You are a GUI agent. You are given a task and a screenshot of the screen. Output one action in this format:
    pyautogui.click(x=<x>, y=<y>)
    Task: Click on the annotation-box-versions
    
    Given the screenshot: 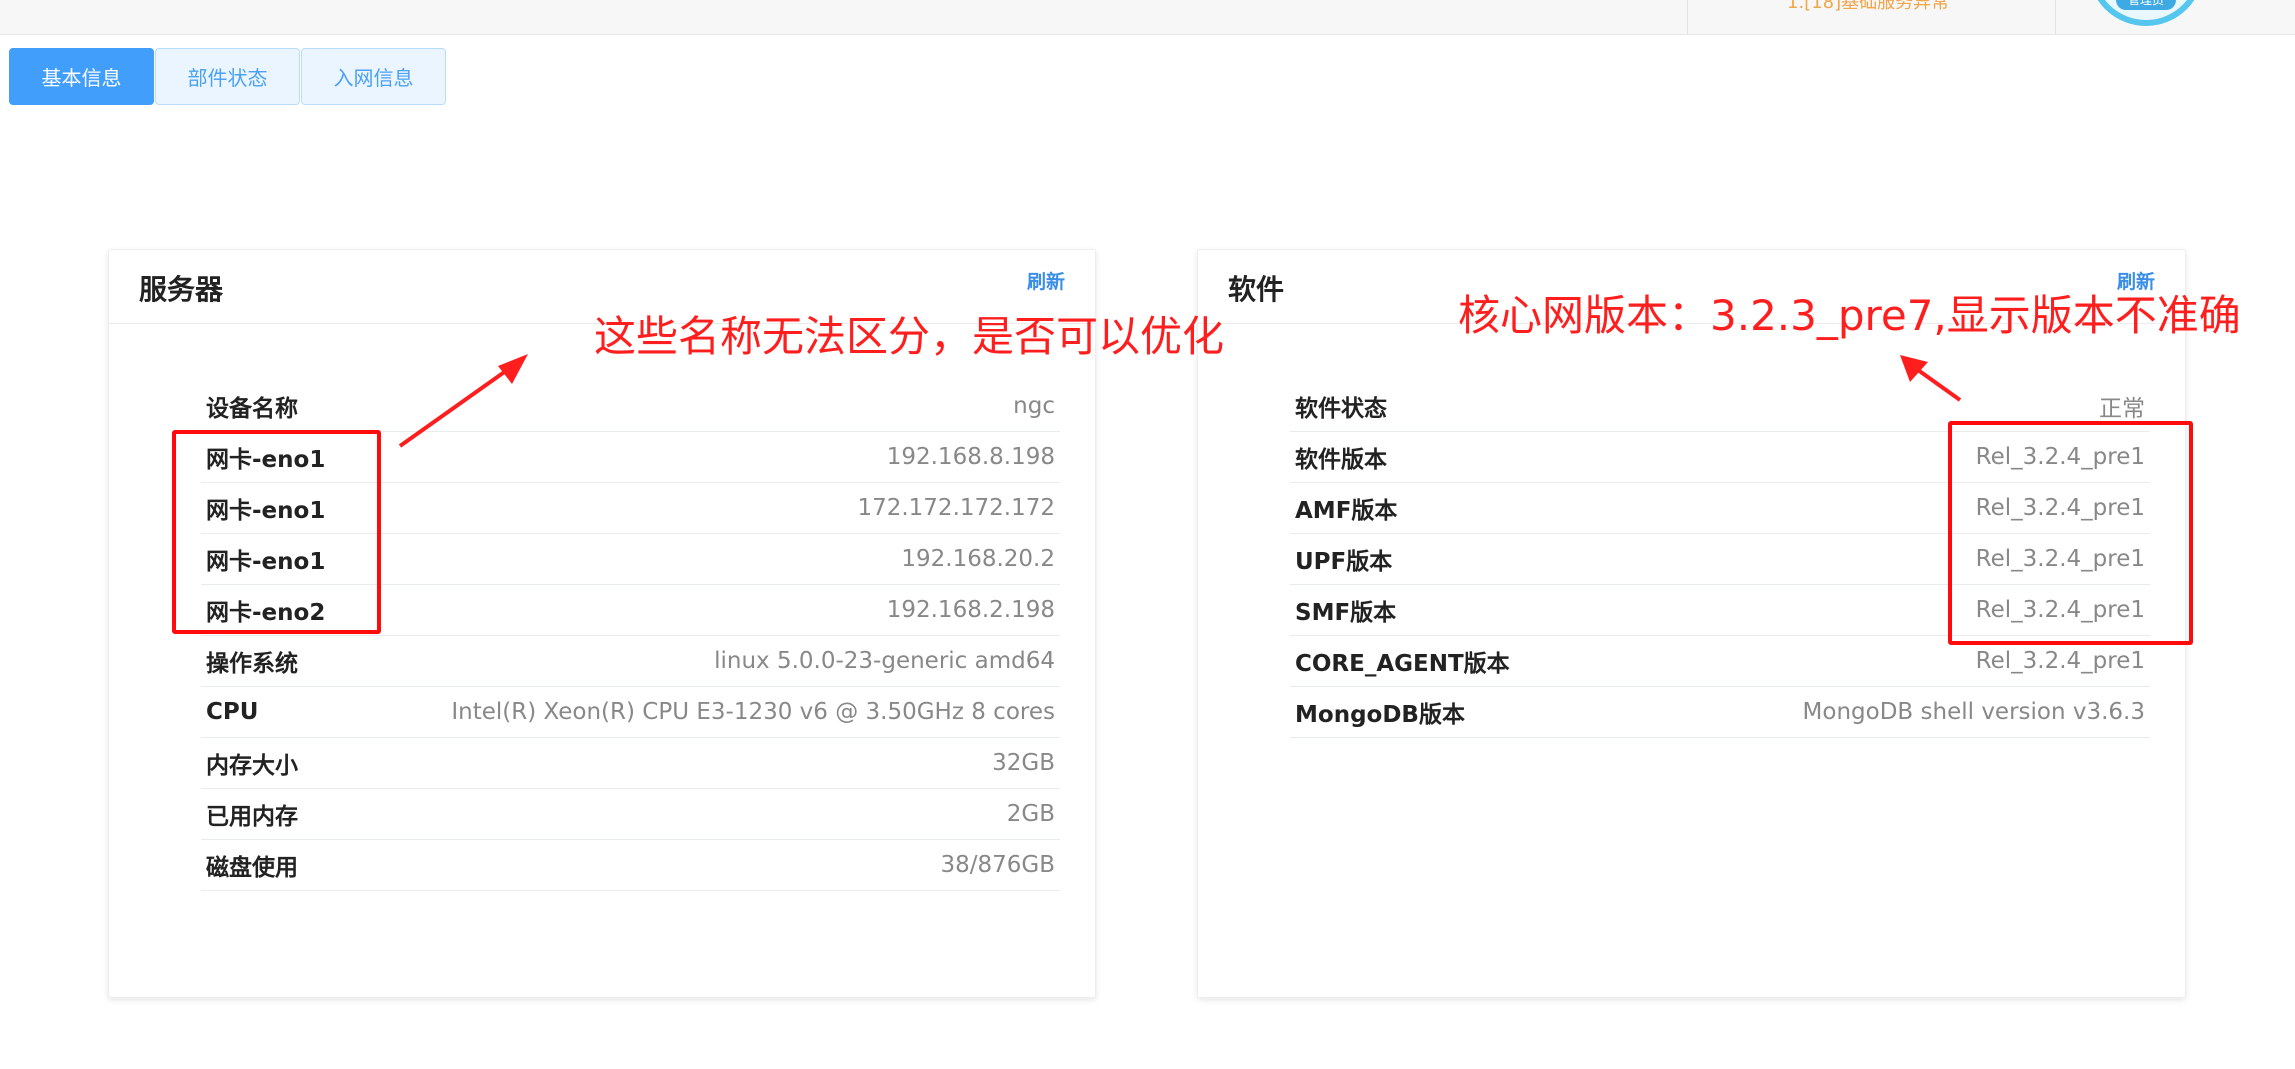 What is the action you would take?
    pyautogui.click(x=2070, y=533)
    